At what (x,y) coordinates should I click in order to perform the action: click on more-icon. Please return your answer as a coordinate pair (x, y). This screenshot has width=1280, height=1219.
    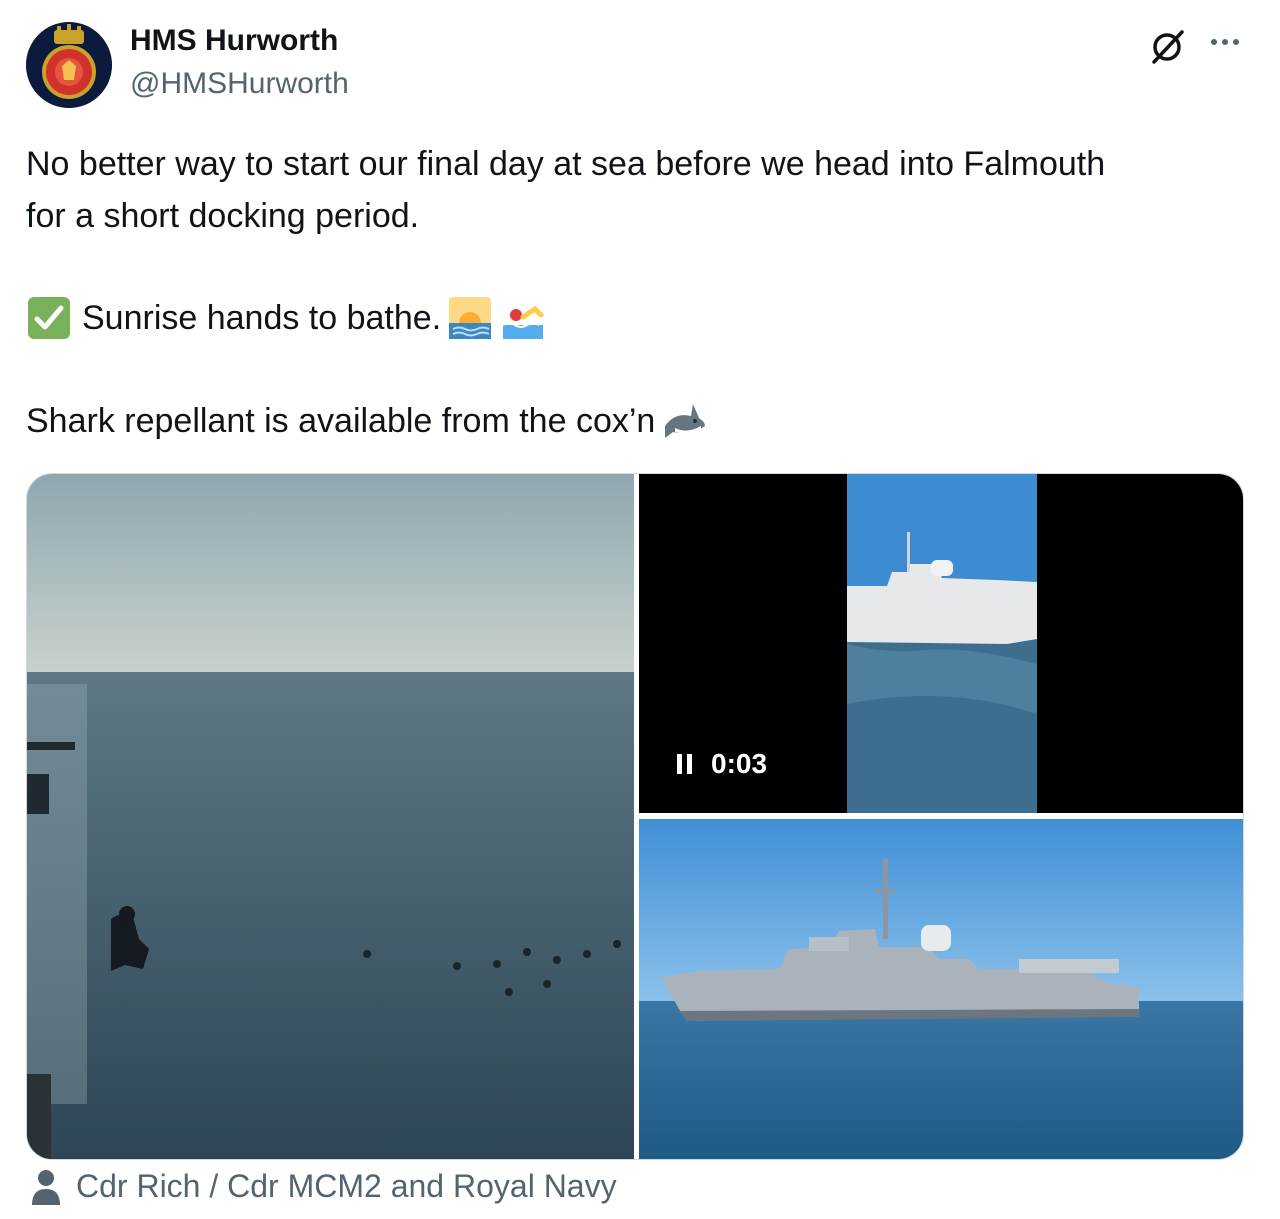
    Looking at the image, I should click on (1225, 44).